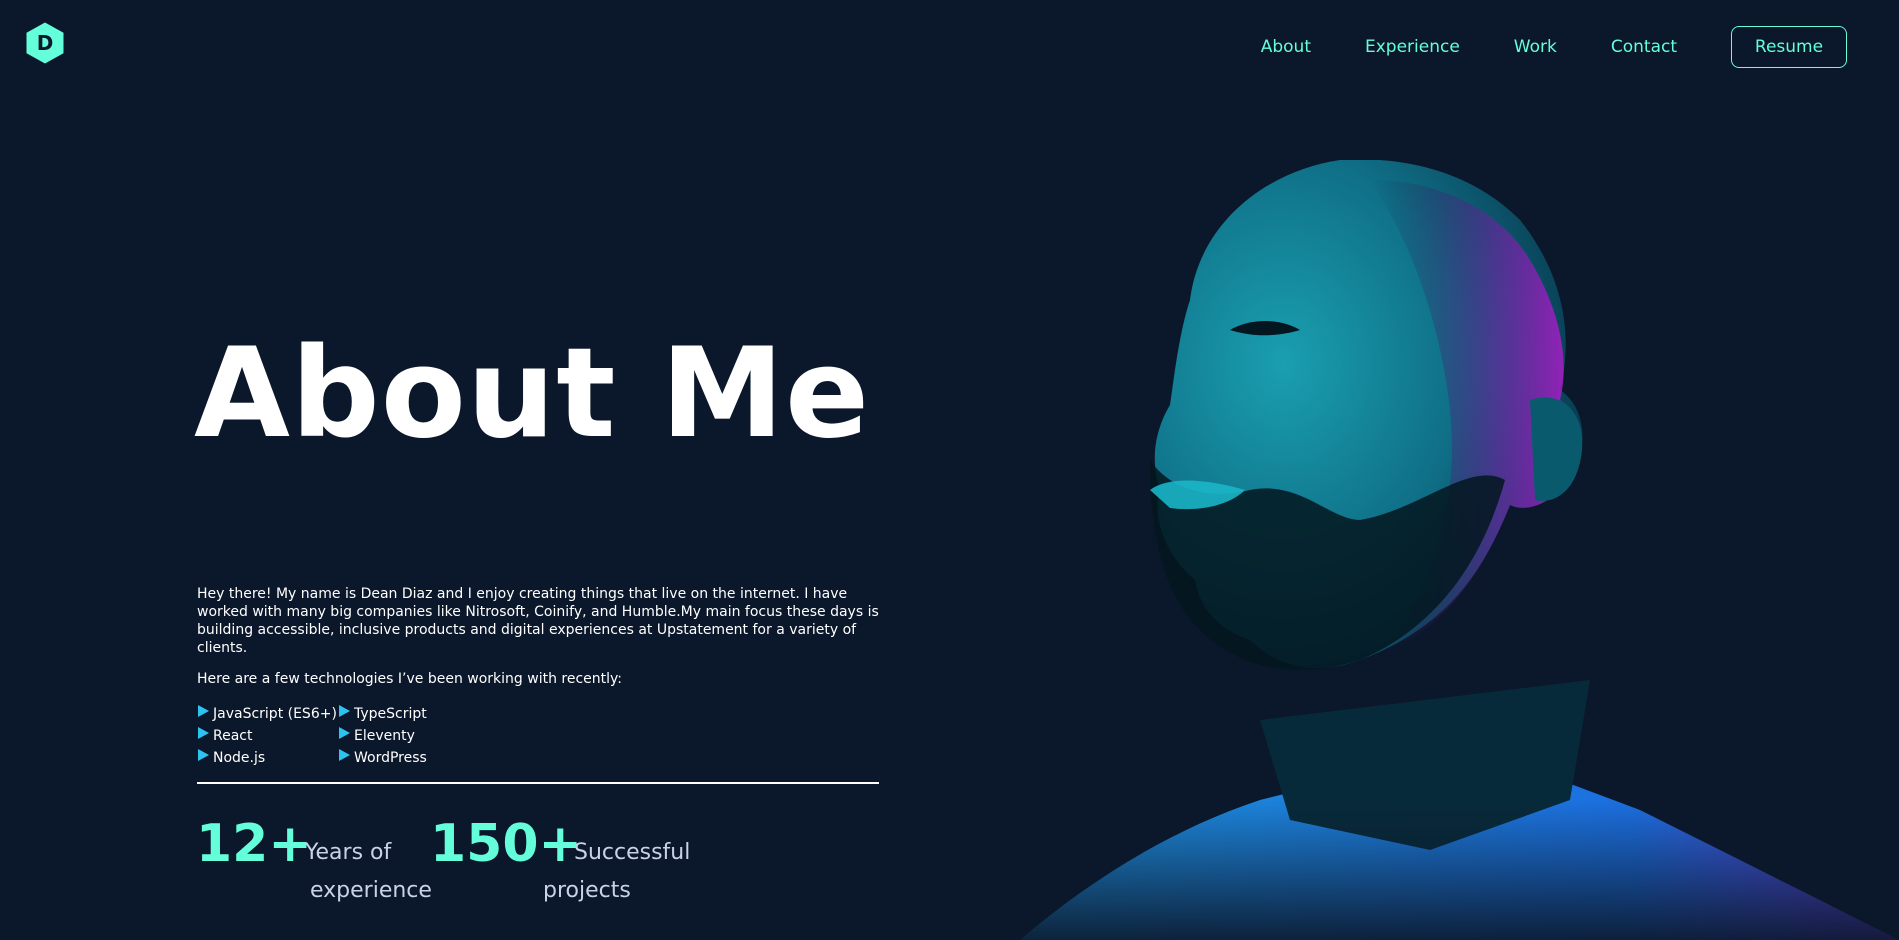  What do you see at coordinates (1286, 47) in the screenshot?
I see `nav-link-about: About` at bounding box center [1286, 47].